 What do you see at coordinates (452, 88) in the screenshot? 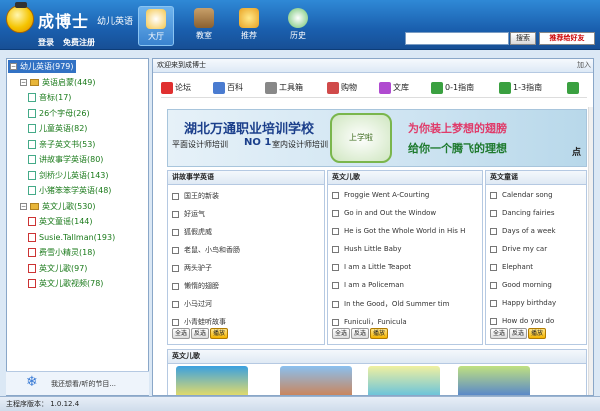
I see `menu-item: 0-1指南` at bounding box center [452, 88].